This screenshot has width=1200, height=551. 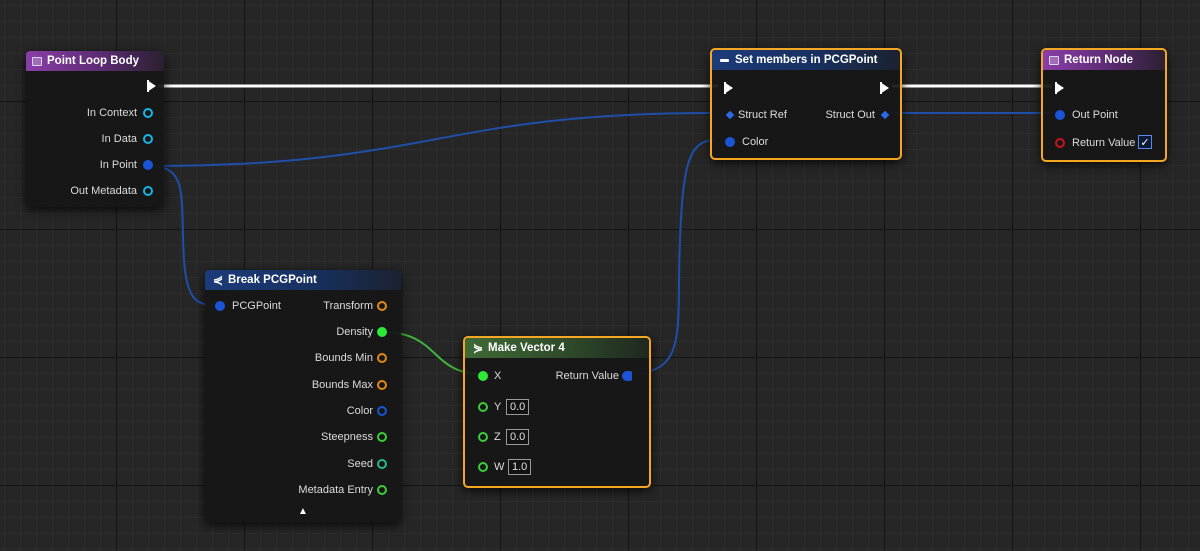 What do you see at coordinates (148, 191) in the screenshot?
I see `out-metadata-pin` at bounding box center [148, 191].